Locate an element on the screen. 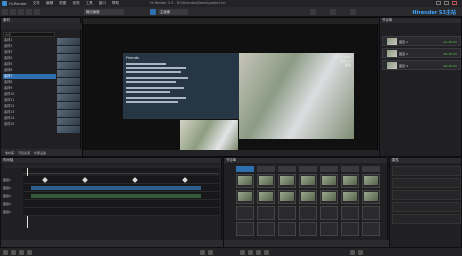  tab-external-devices: 外部设备 is located at coordinates (40, 153).